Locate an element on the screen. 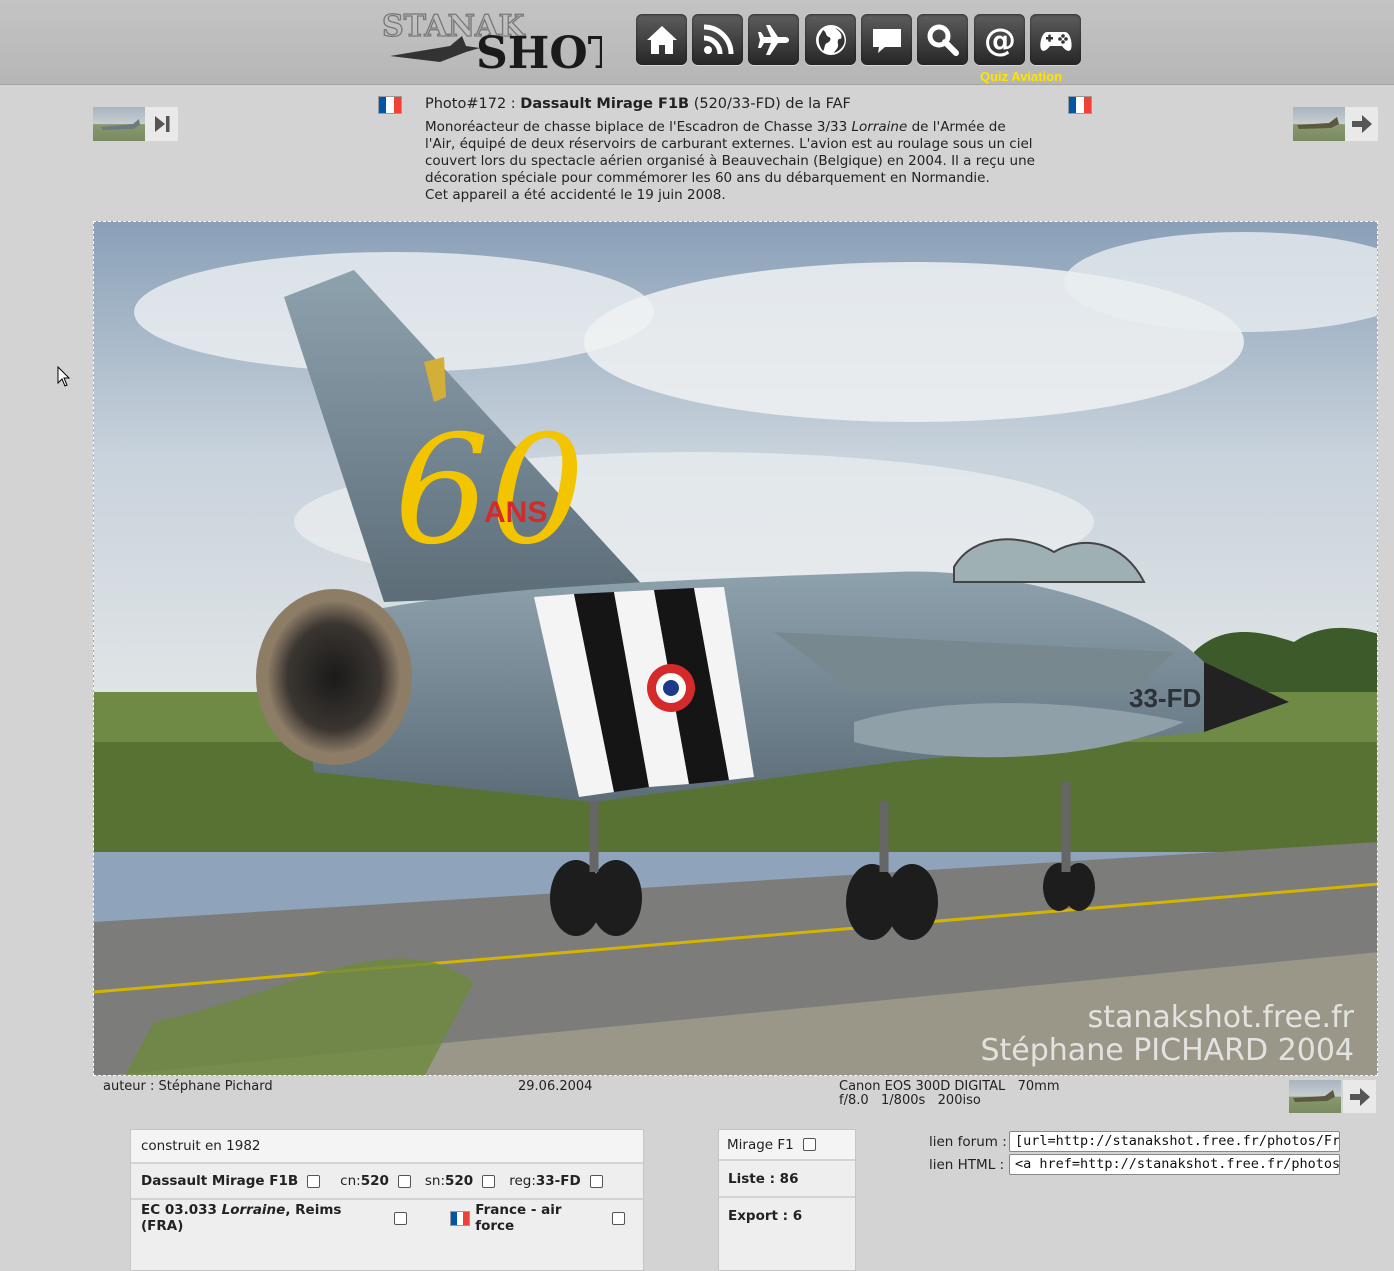 This screenshot has height=1271, width=1394. country-operator: France - air force is located at coordinates (518, 1218).